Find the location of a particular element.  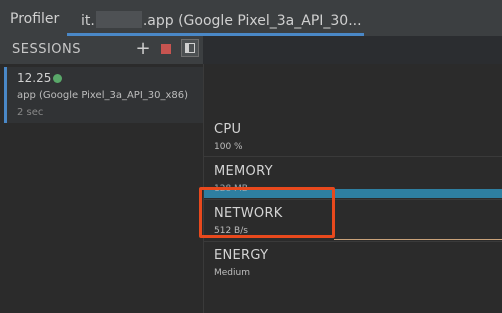

redacted-text is located at coordinates (118, 19).